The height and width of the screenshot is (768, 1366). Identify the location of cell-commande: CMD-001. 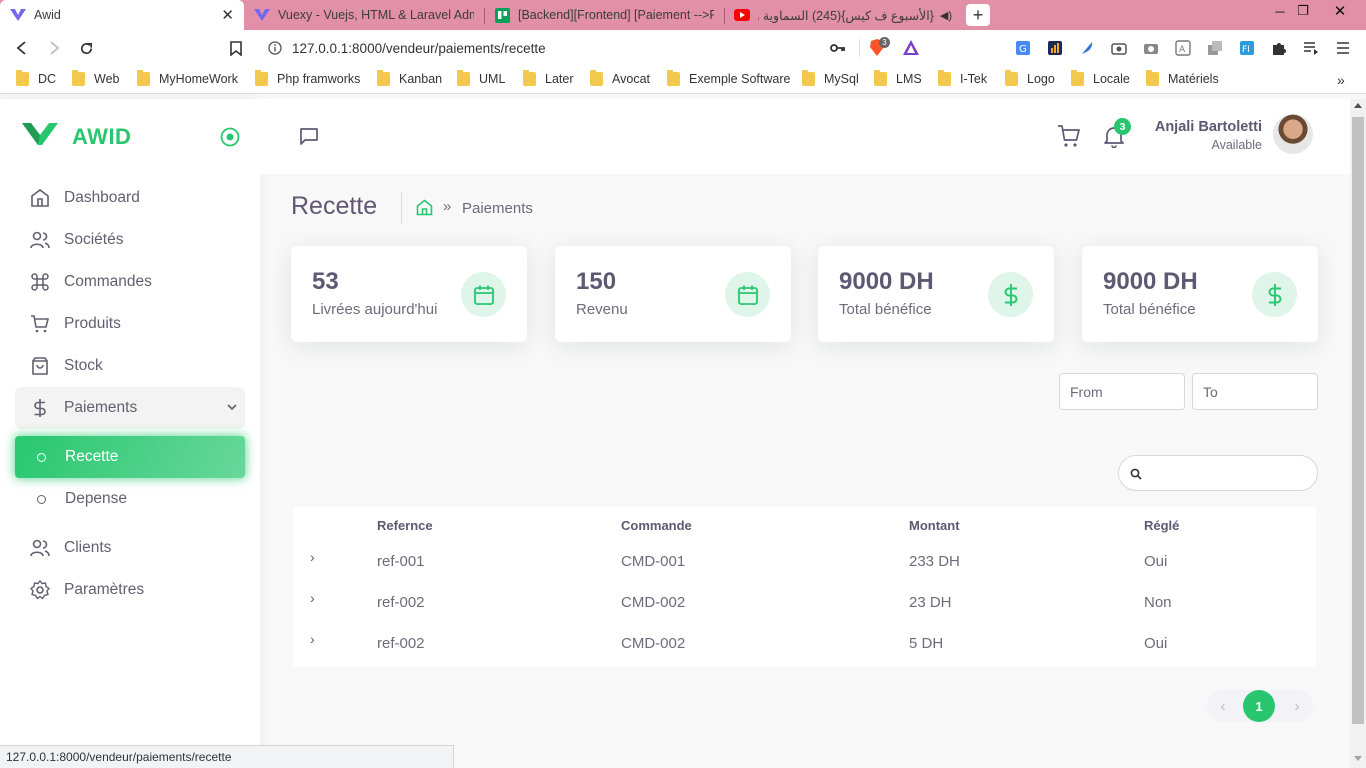
(653, 561).